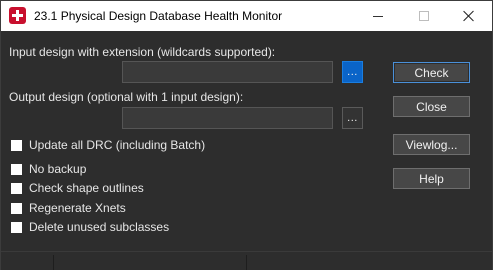  I want to click on delete-unused-subclasses-checkbox, so click(16, 227).